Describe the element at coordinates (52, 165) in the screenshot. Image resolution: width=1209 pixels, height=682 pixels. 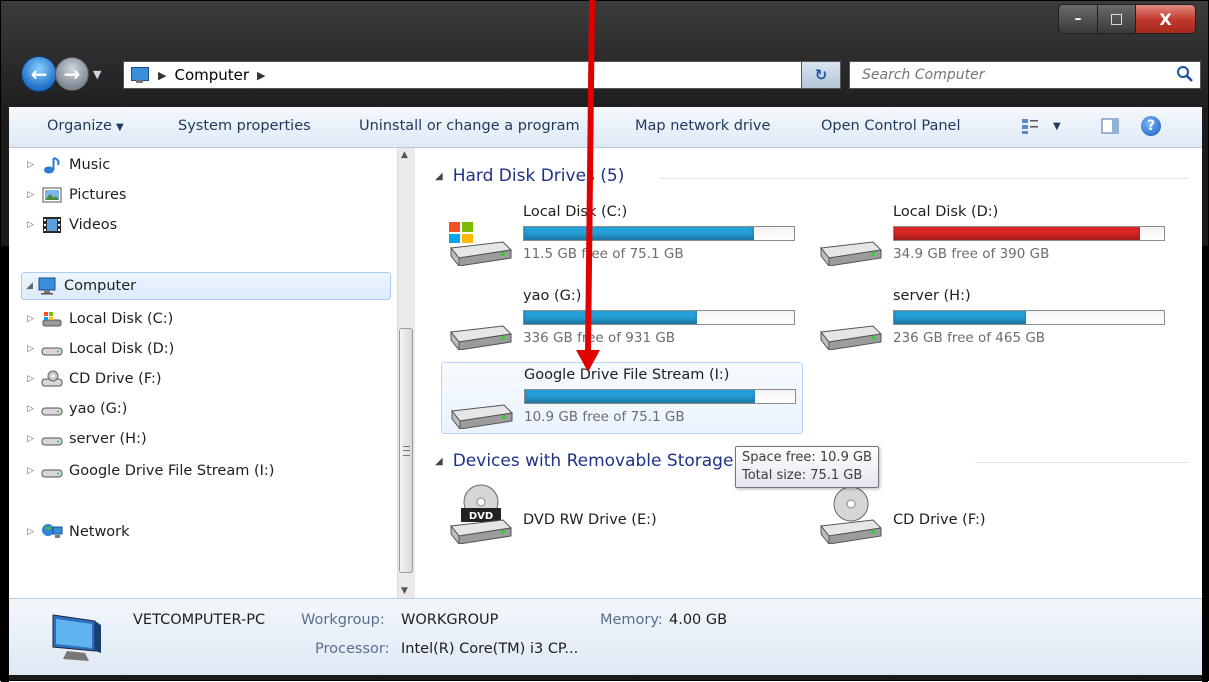
I see `music-icon` at that location.